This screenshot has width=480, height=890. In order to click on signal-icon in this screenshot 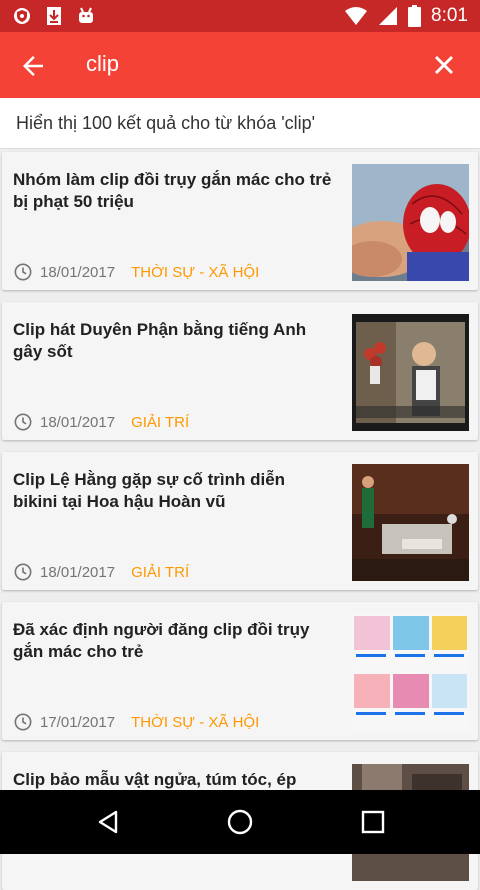, I will do `click(388, 16)`.